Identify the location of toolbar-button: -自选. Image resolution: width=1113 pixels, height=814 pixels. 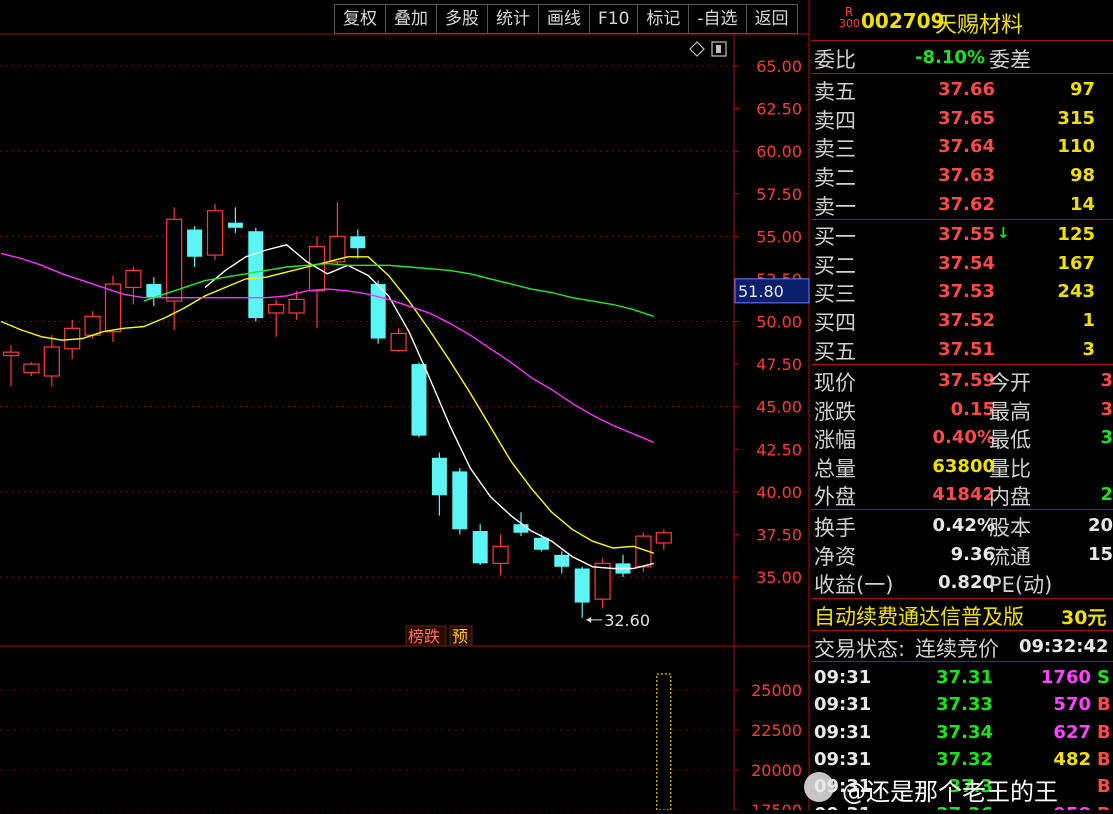
(718, 19).